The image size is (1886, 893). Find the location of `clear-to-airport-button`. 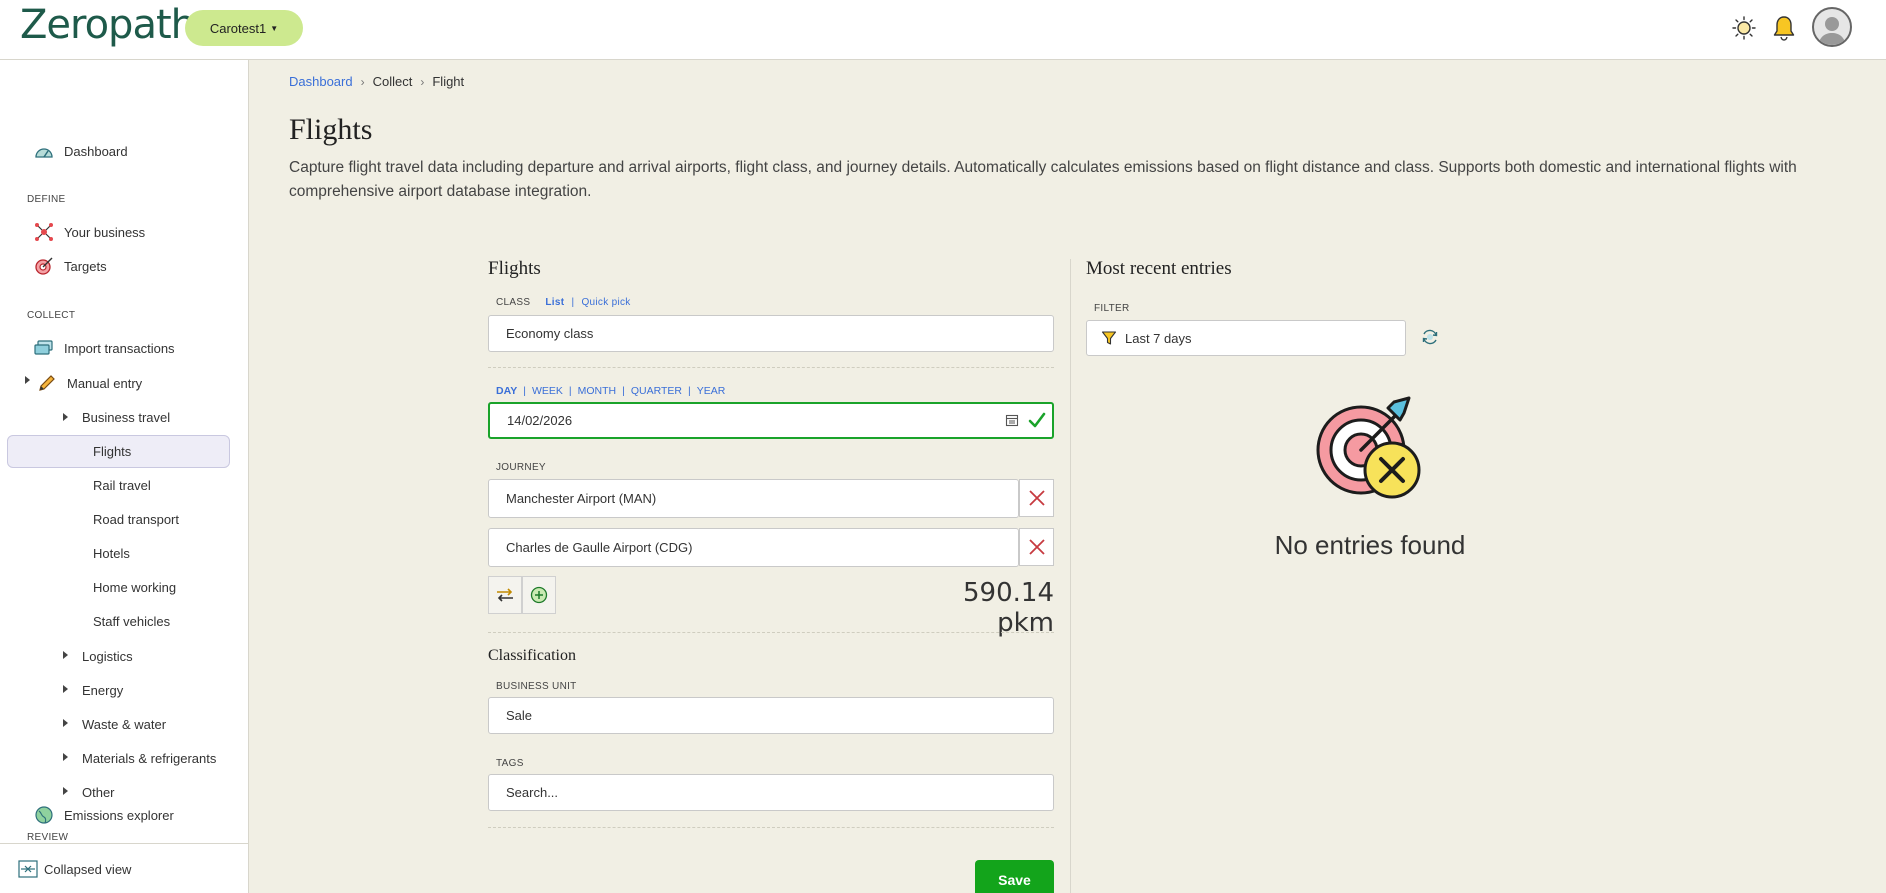

clear-to-airport-button is located at coordinates (1036, 547).